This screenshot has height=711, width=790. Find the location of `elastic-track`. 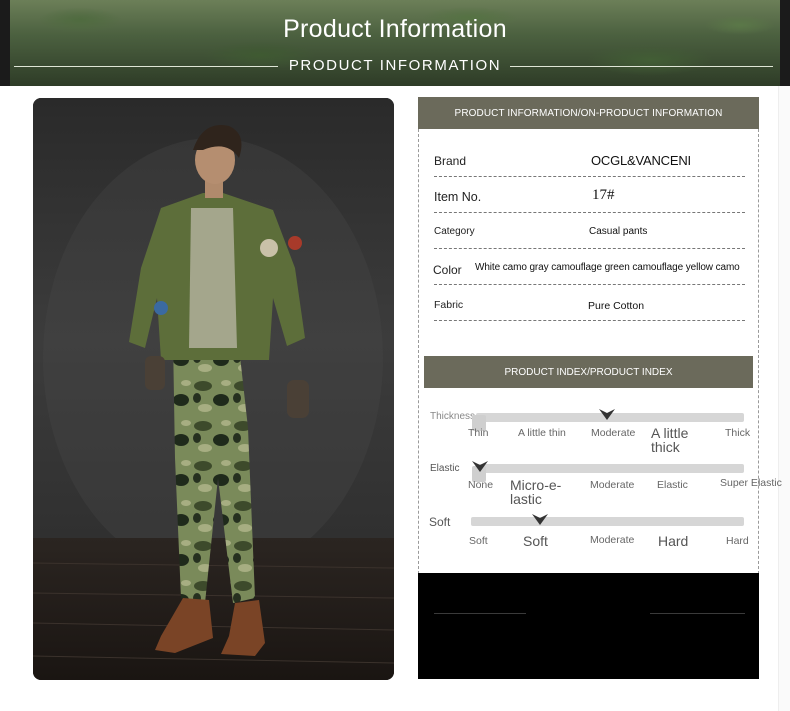

elastic-track is located at coordinates (610, 468).